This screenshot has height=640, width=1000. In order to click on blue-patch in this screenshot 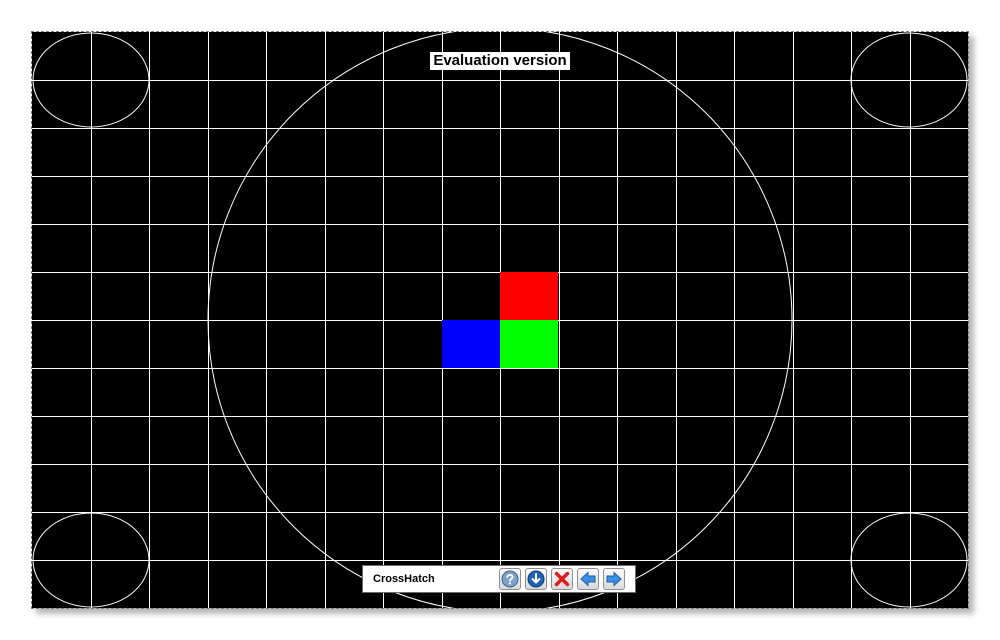, I will do `click(471, 344)`.